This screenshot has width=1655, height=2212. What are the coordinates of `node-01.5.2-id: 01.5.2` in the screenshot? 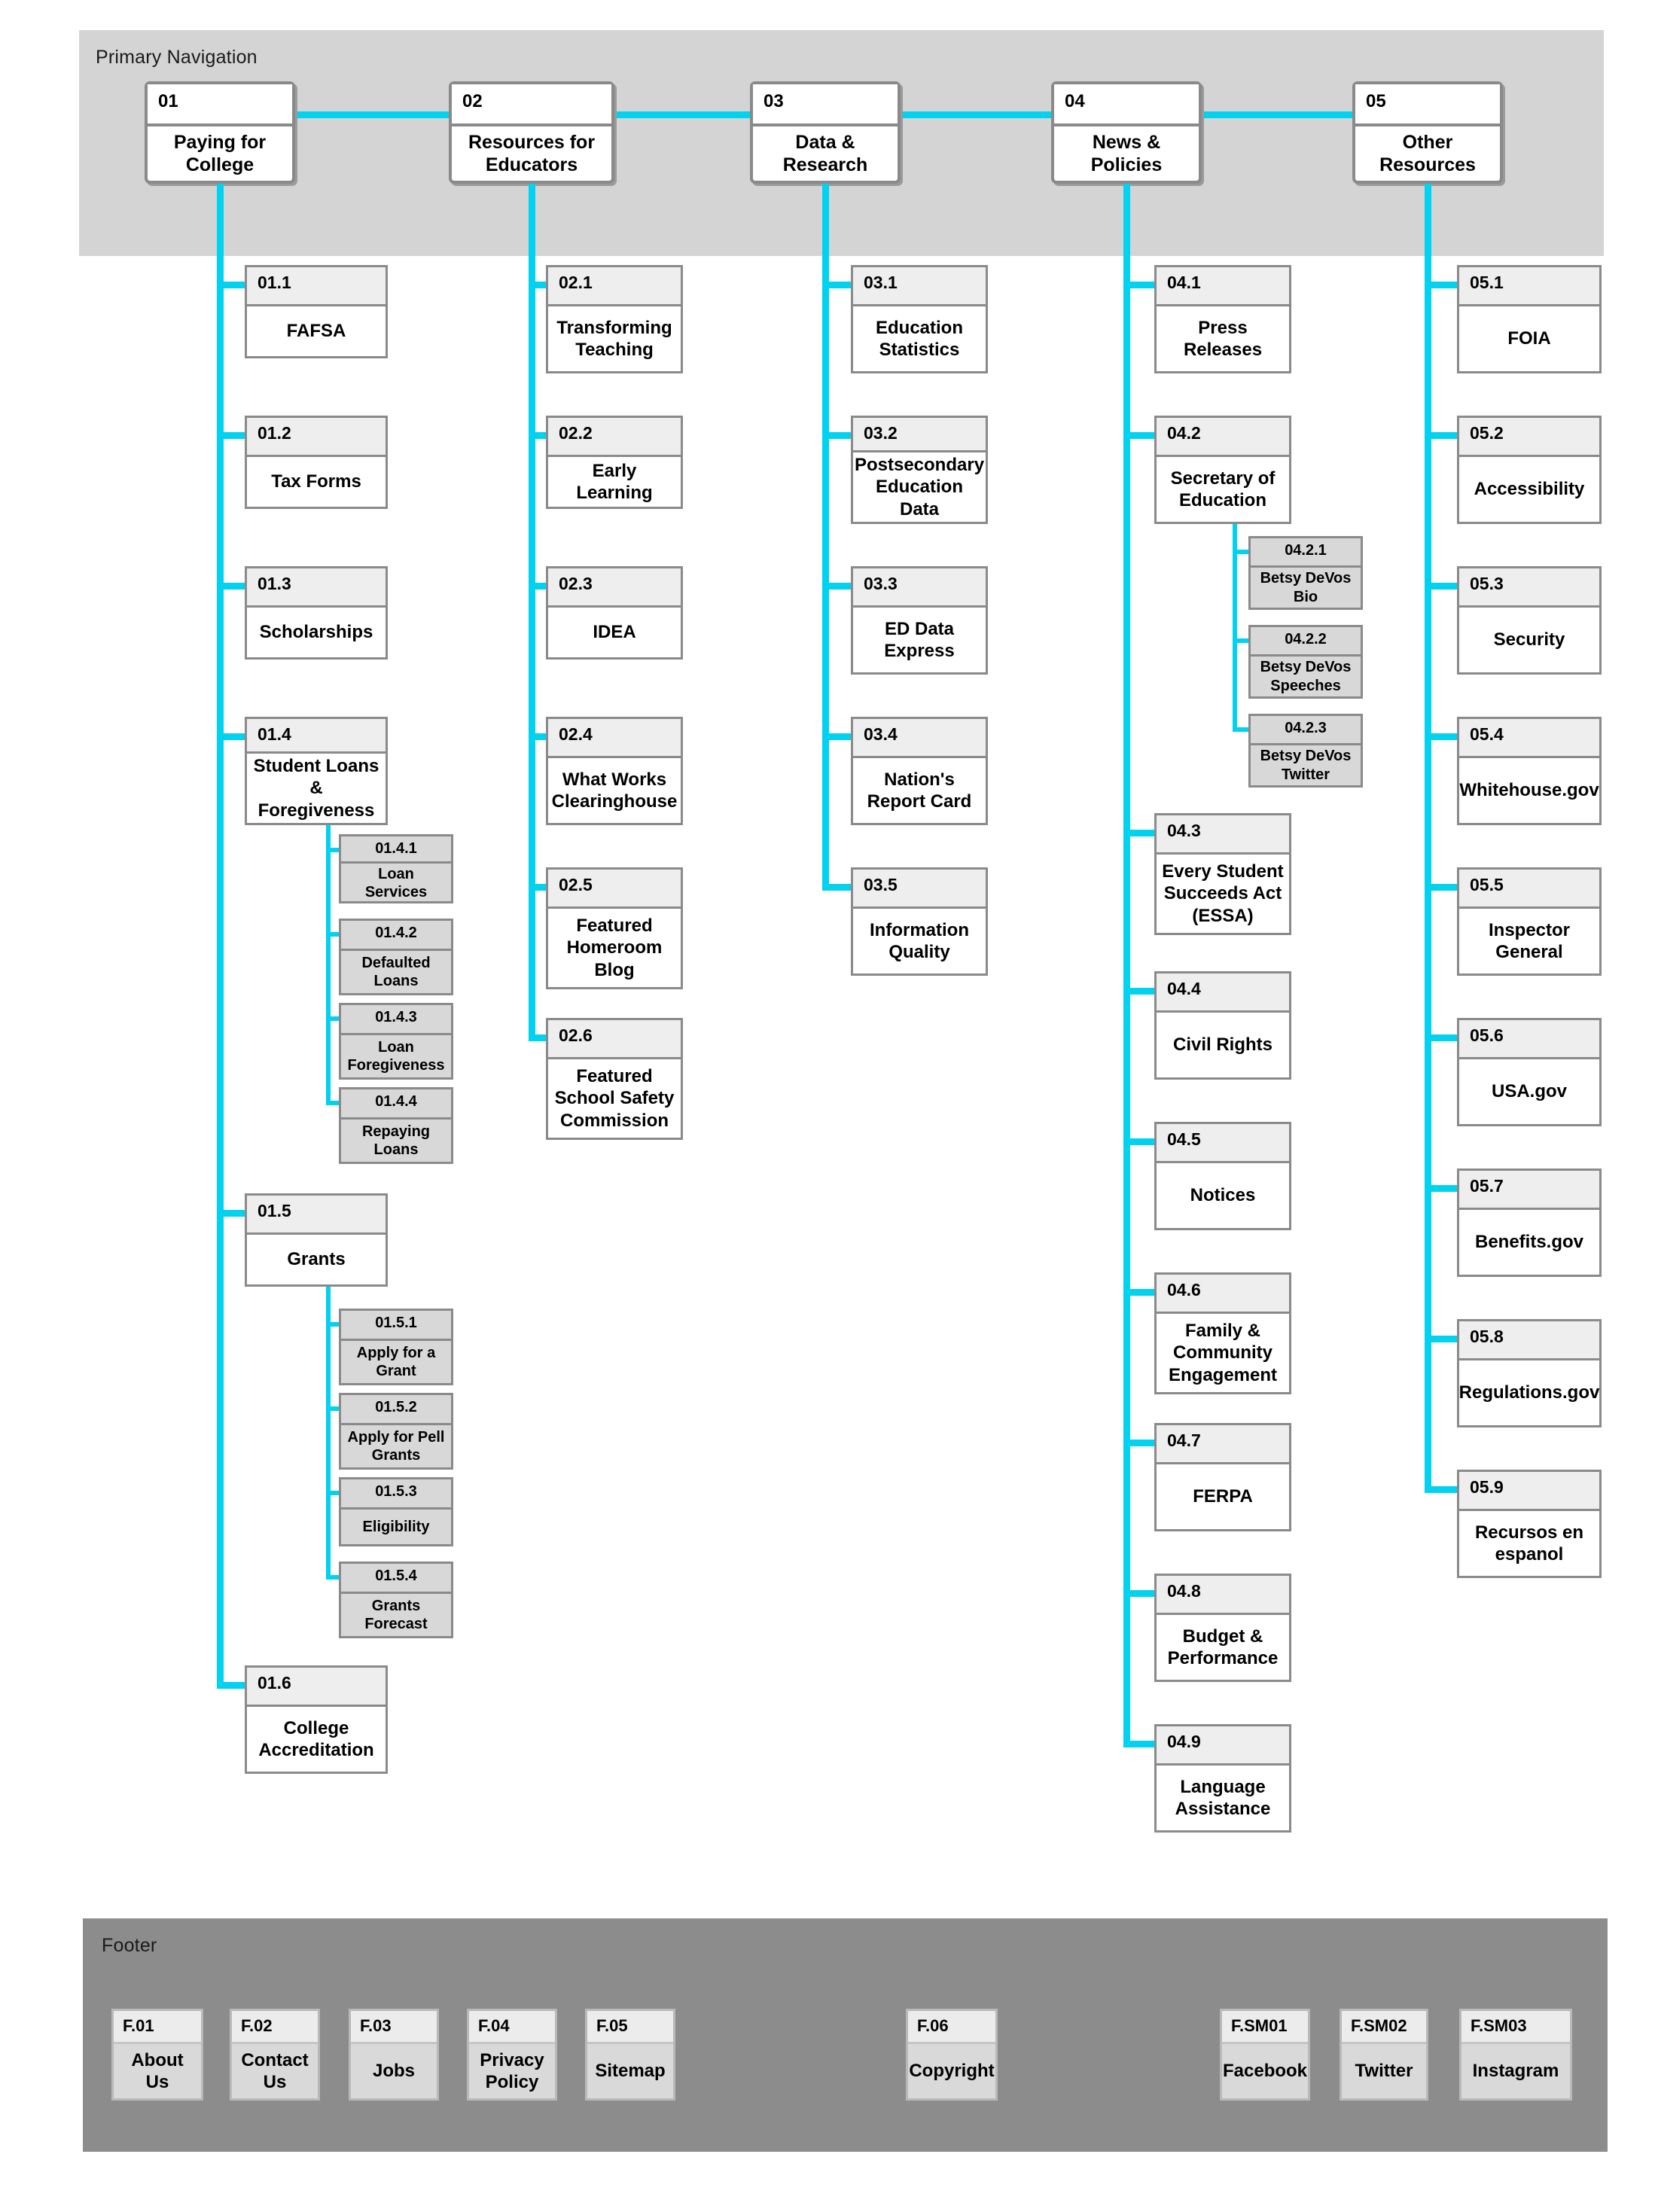 It's located at (396, 1410).